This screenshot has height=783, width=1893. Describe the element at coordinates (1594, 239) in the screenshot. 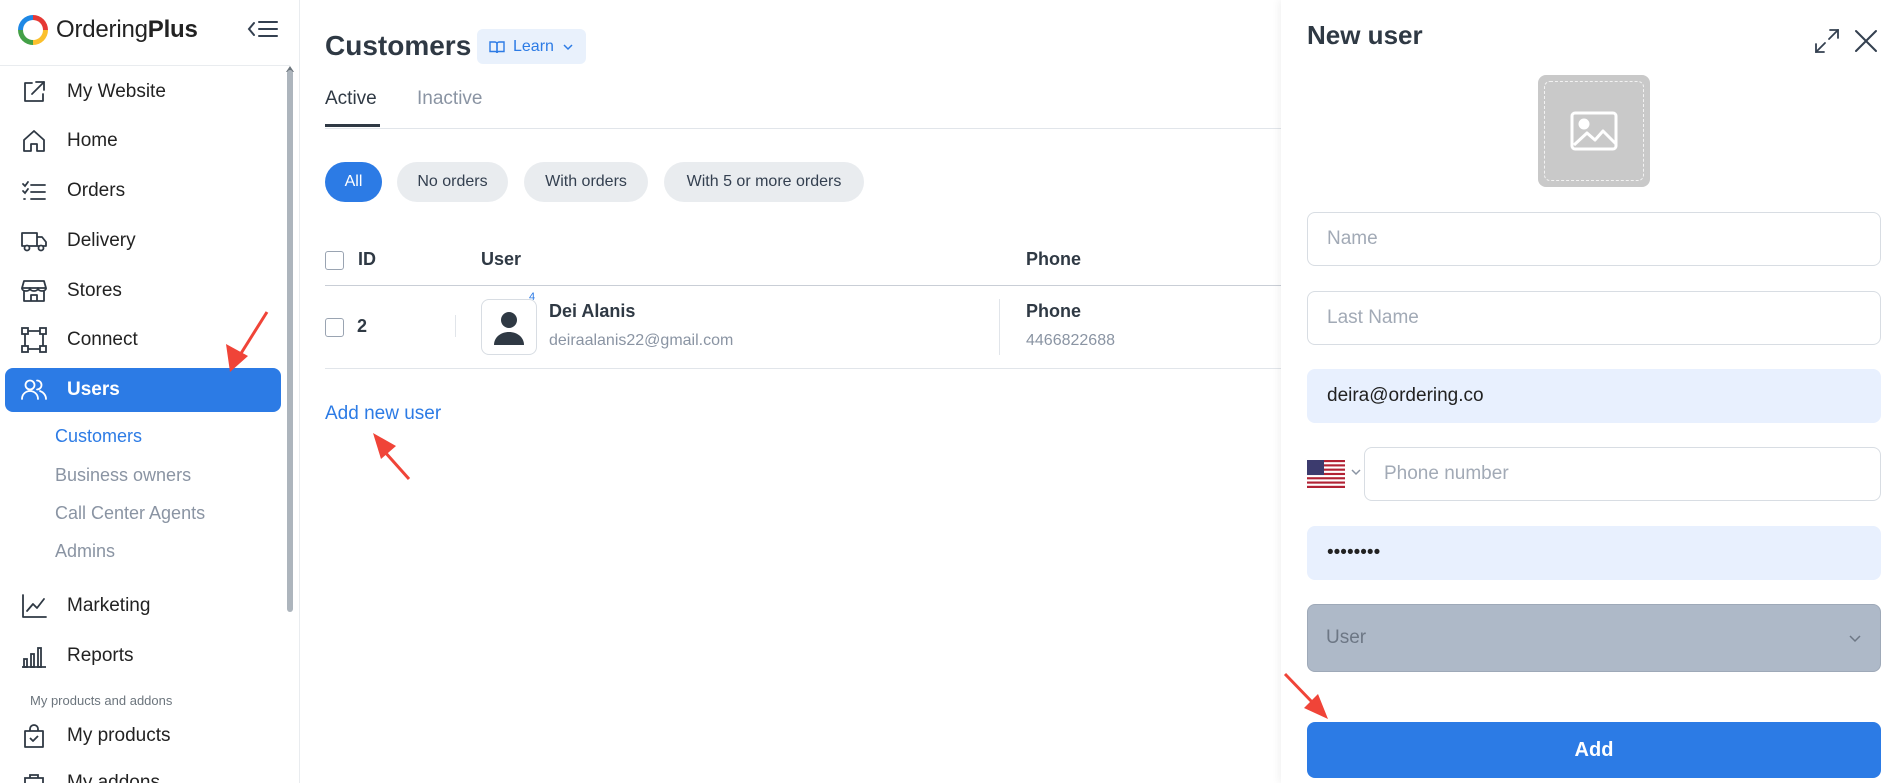

I see `name-field` at that location.